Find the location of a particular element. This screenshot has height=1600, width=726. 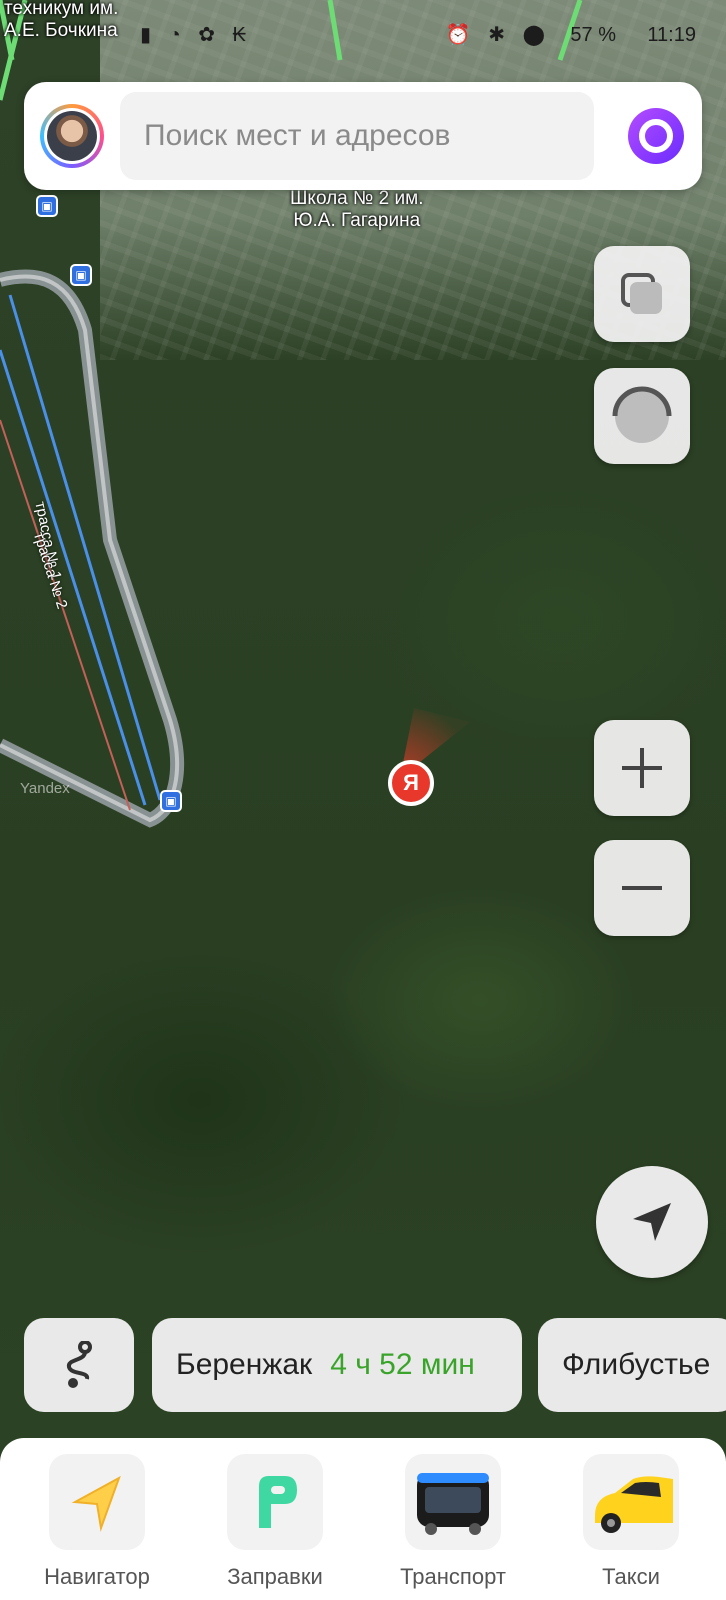

alice-icon is located at coordinates (656, 136).